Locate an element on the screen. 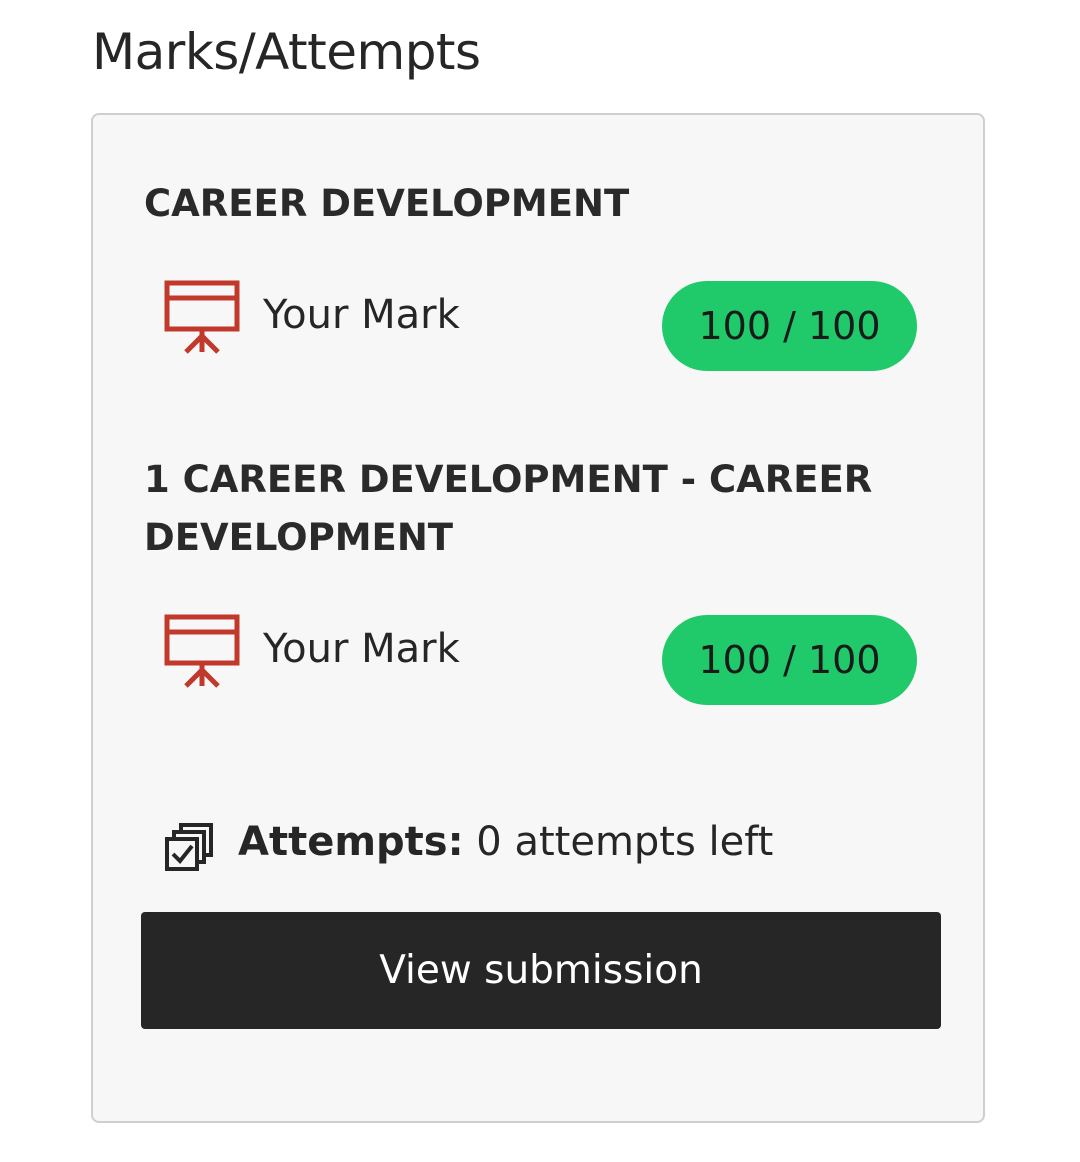 The image size is (1080, 1162). section-title: CAREER DEVELOPMENT is located at coordinates (387, 203).